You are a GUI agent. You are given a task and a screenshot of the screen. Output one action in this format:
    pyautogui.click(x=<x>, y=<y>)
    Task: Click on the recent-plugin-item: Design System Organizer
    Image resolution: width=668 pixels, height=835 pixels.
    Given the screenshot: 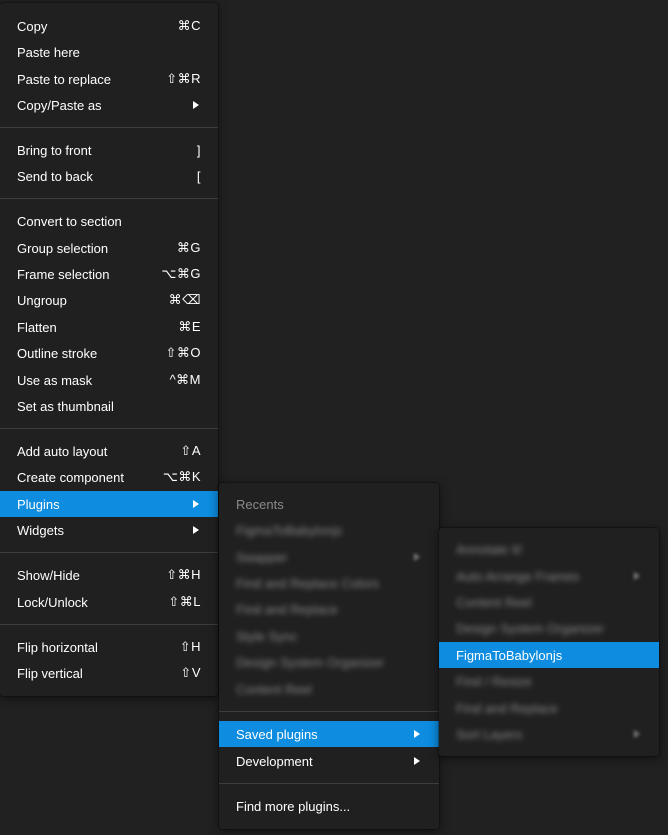 What is the action you would take?
    pyautogui.click(x=329, y=662)
    